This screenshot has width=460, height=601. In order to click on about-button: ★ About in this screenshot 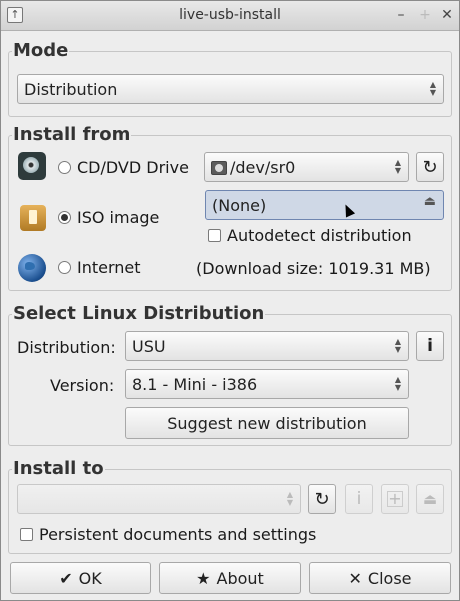, I will do `click(230, 578)`.